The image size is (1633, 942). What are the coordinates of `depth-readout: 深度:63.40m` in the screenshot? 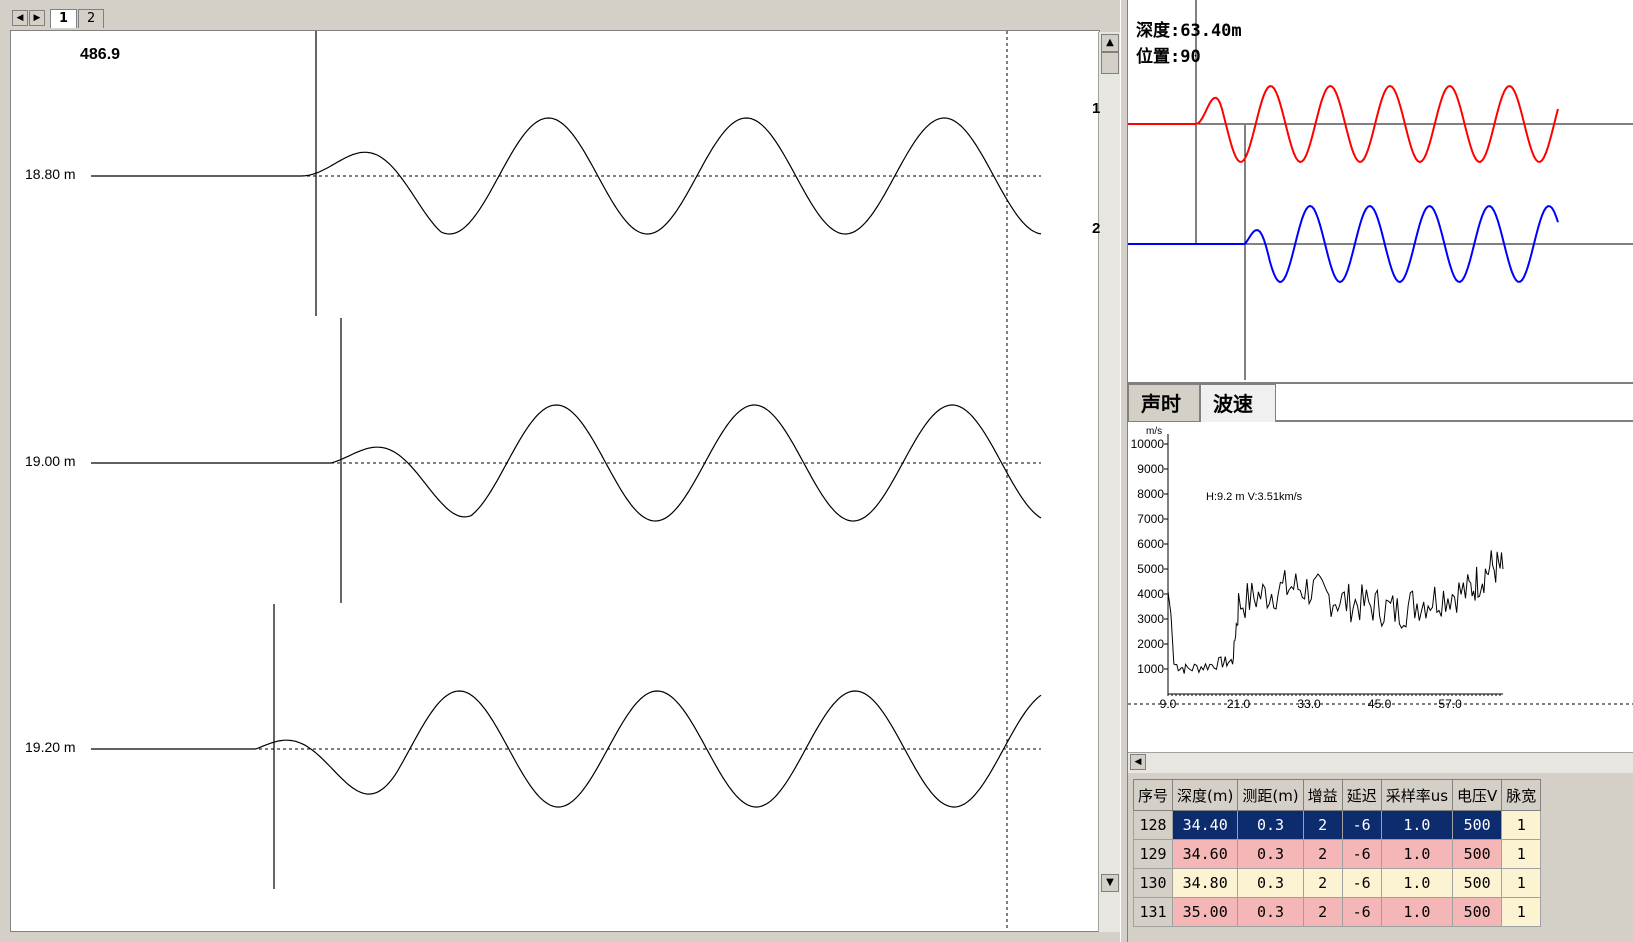 It's located at (1189, 31).